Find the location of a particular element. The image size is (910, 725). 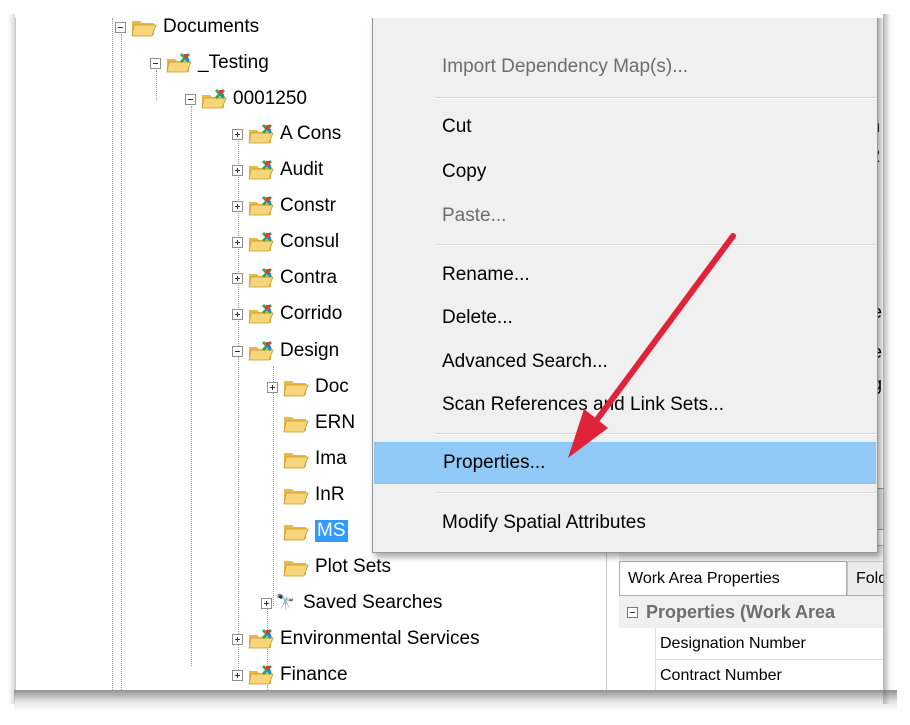

tree-node-label: InR is located at coordinates (330, 494).